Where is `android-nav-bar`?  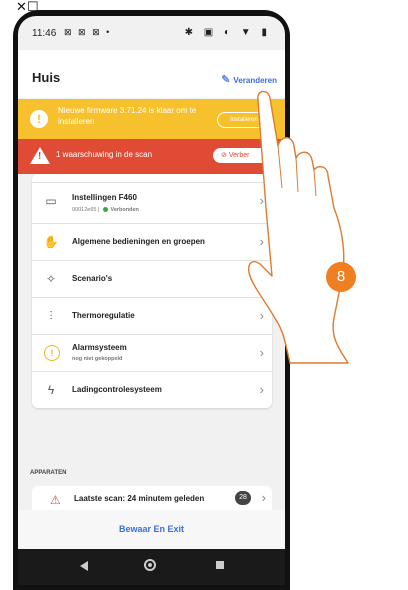 android-nav-bar is located at coordinates (151, 567).